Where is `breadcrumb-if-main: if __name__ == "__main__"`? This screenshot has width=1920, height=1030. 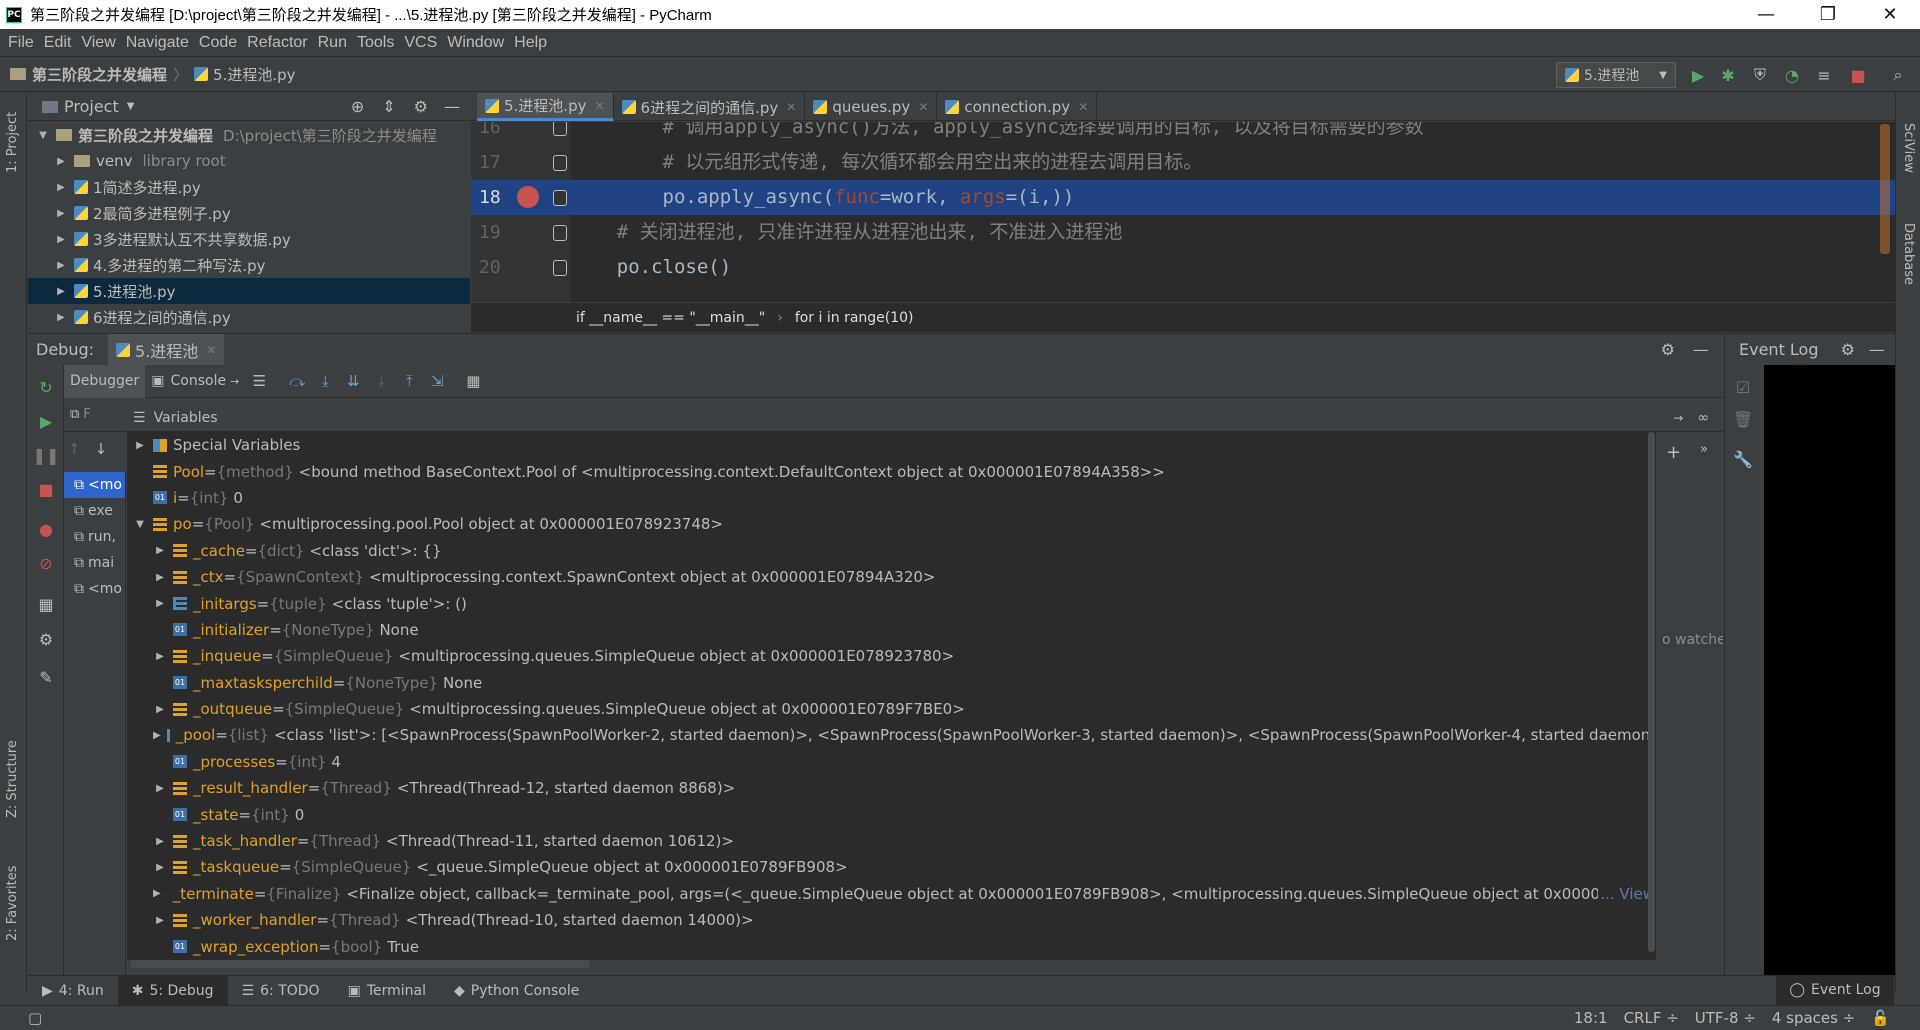 breadcrumb-if-main: if __name__ == "__main__" is located at coordinates (670, 318).